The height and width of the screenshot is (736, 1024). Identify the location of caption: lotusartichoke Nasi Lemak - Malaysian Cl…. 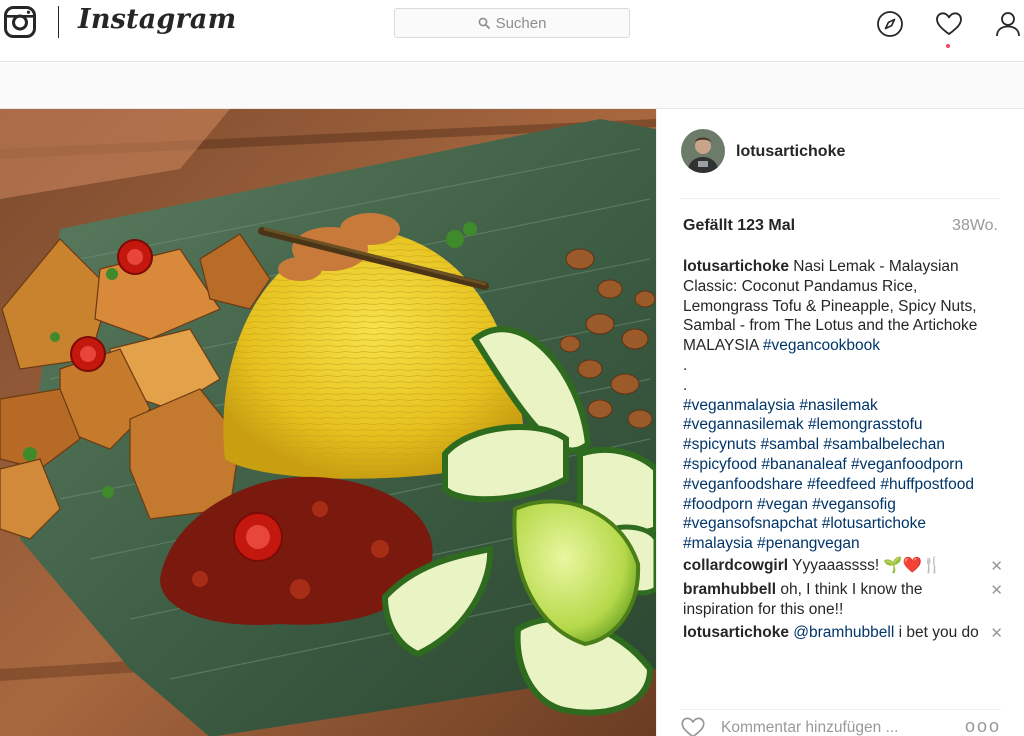
(843, 405).